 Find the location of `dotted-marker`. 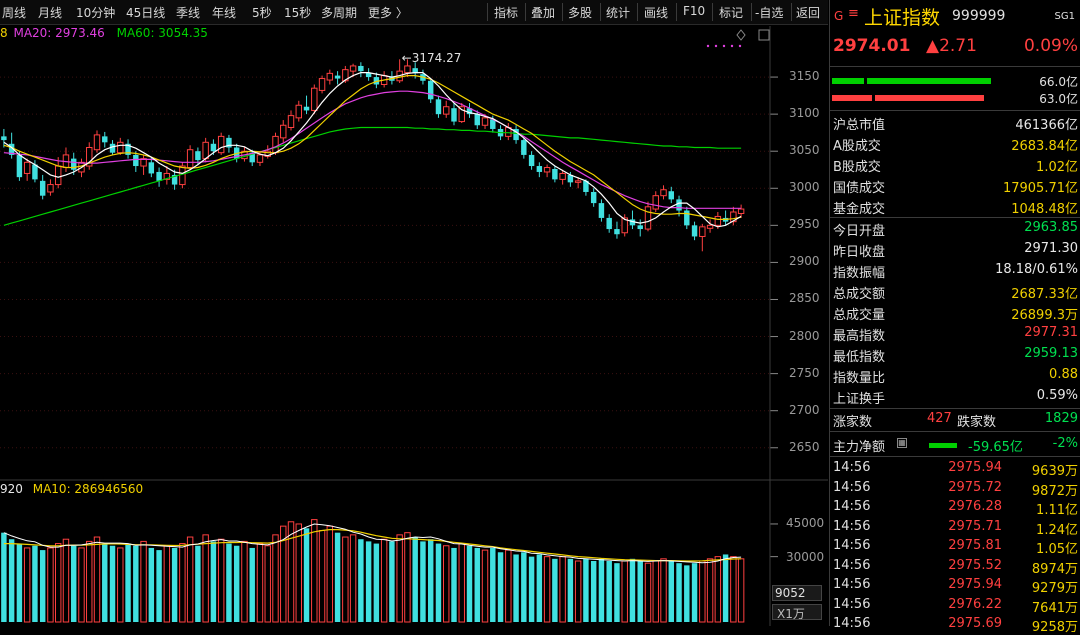

dotted-marker is located at coordinates (732, 46).